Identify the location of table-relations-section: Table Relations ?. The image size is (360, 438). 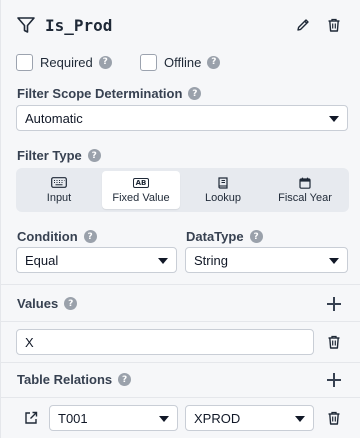
(74, 379).